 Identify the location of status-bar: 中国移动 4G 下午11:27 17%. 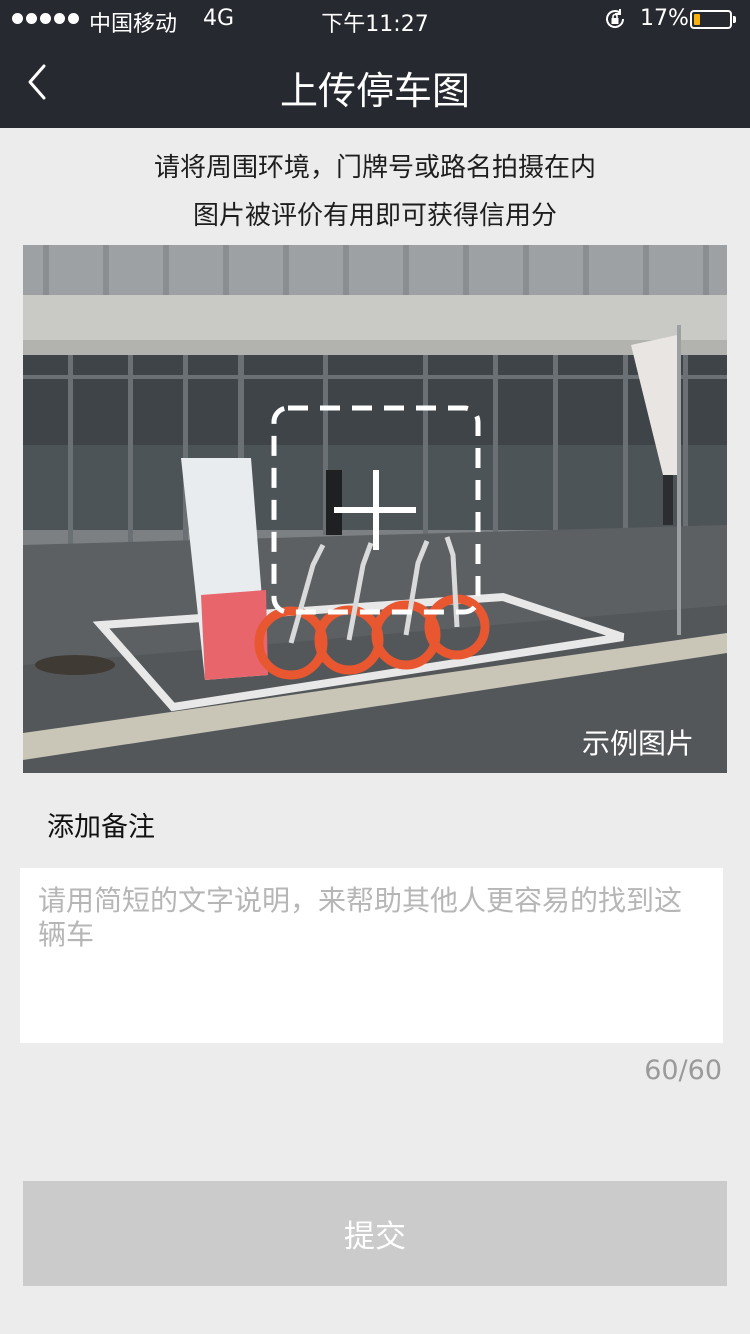
(375, 20).